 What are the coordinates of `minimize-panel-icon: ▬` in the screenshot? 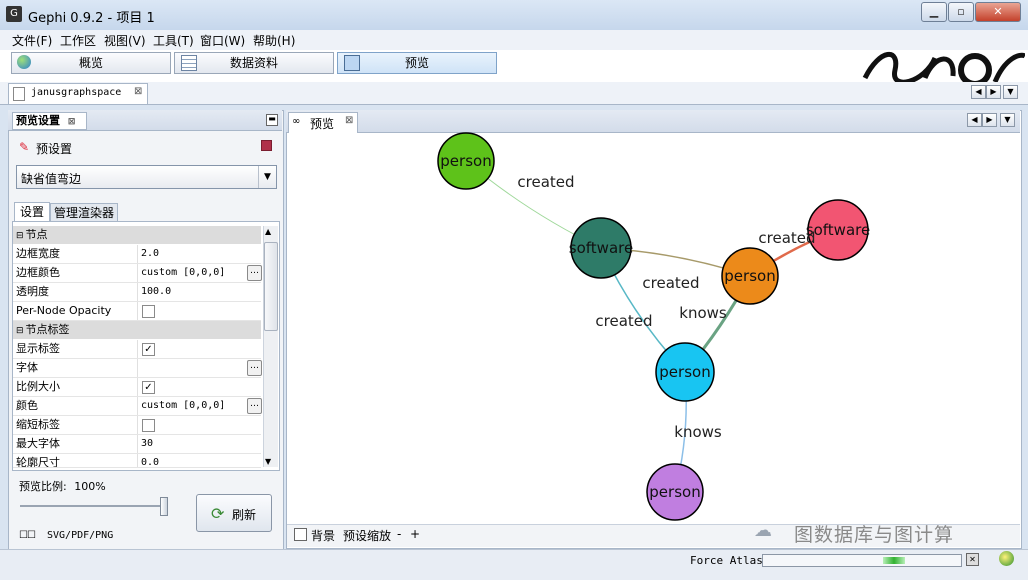 It's located at (272, 120).